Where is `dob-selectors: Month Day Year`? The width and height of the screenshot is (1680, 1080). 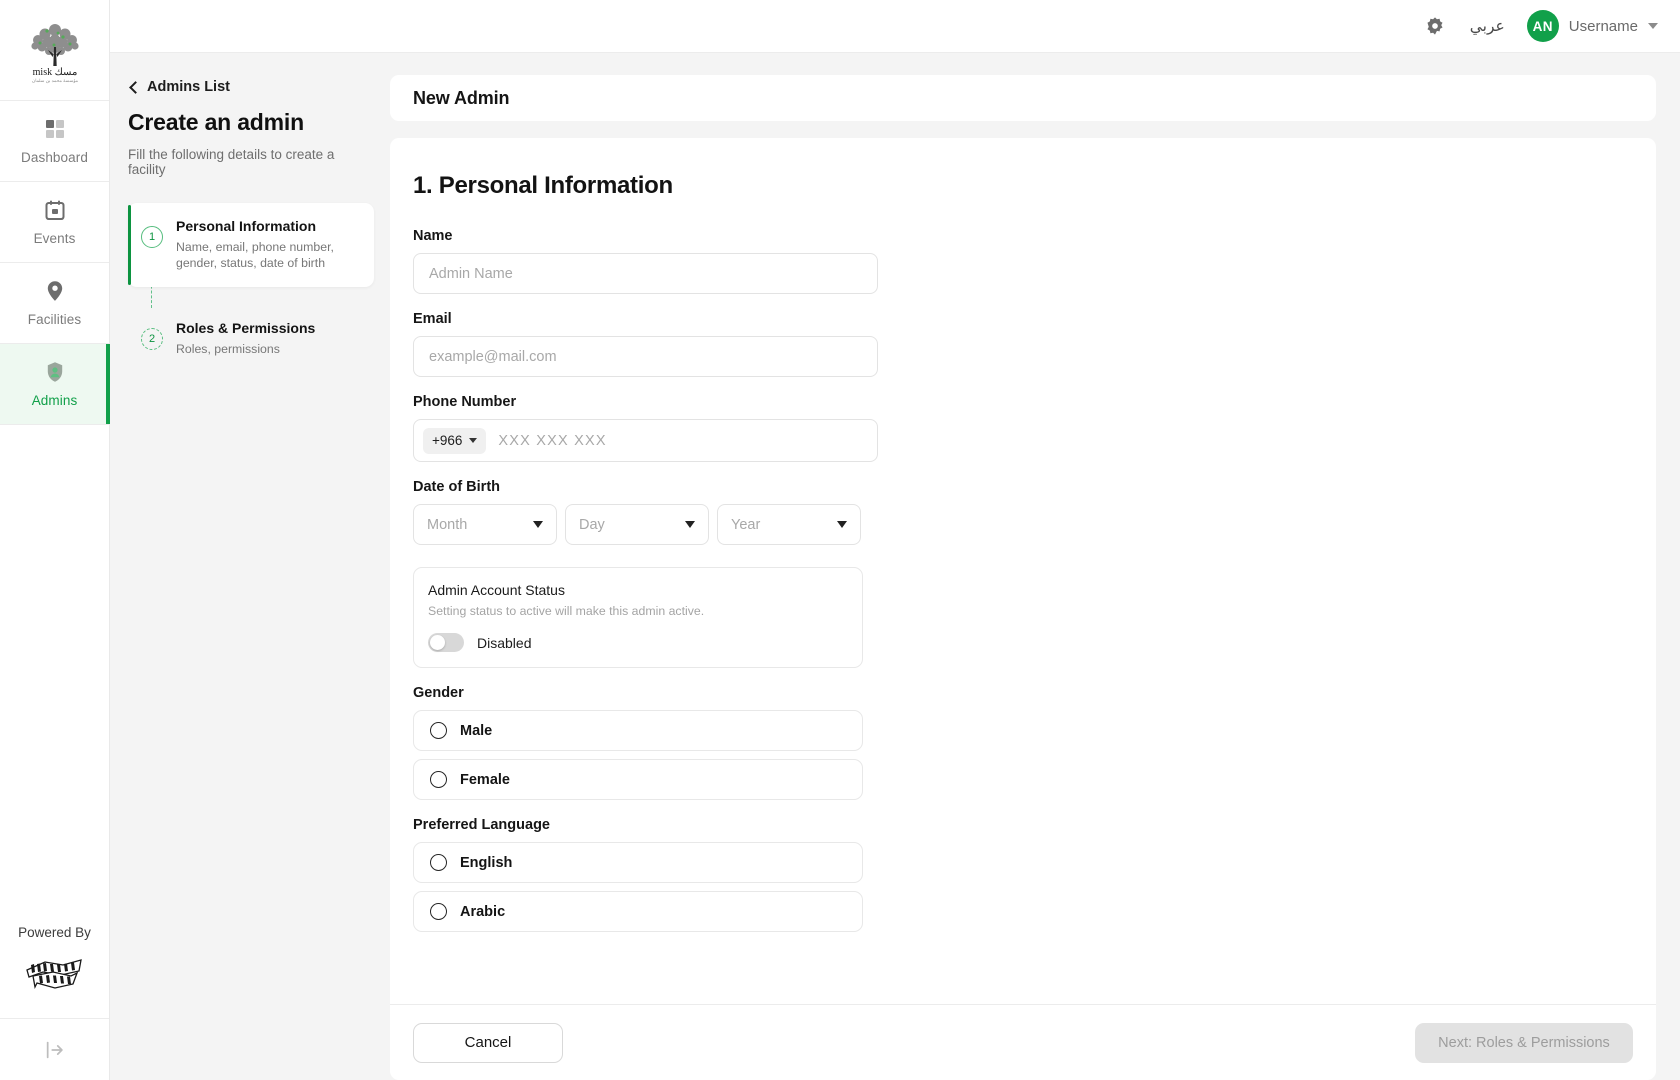 dob-selectors: Month Day Year is located at coordinates (1034, 524).